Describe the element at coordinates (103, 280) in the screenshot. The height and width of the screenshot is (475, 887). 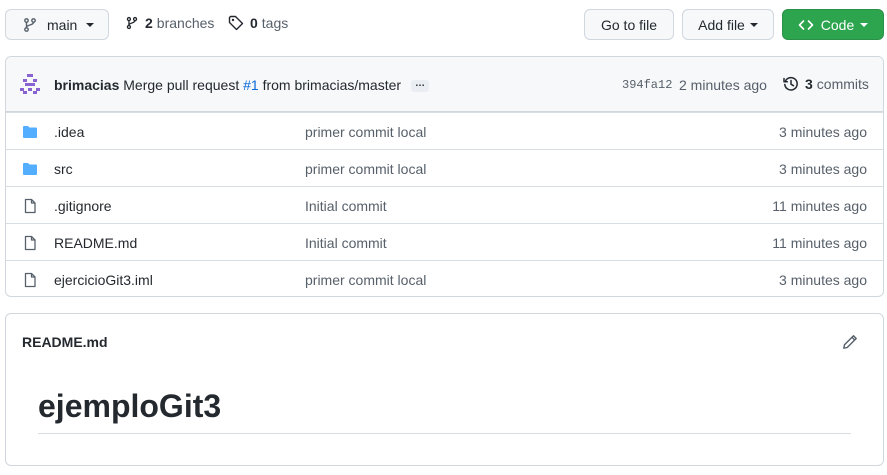
I see `file-name-link: ejercicioGit3.iml` at that location.